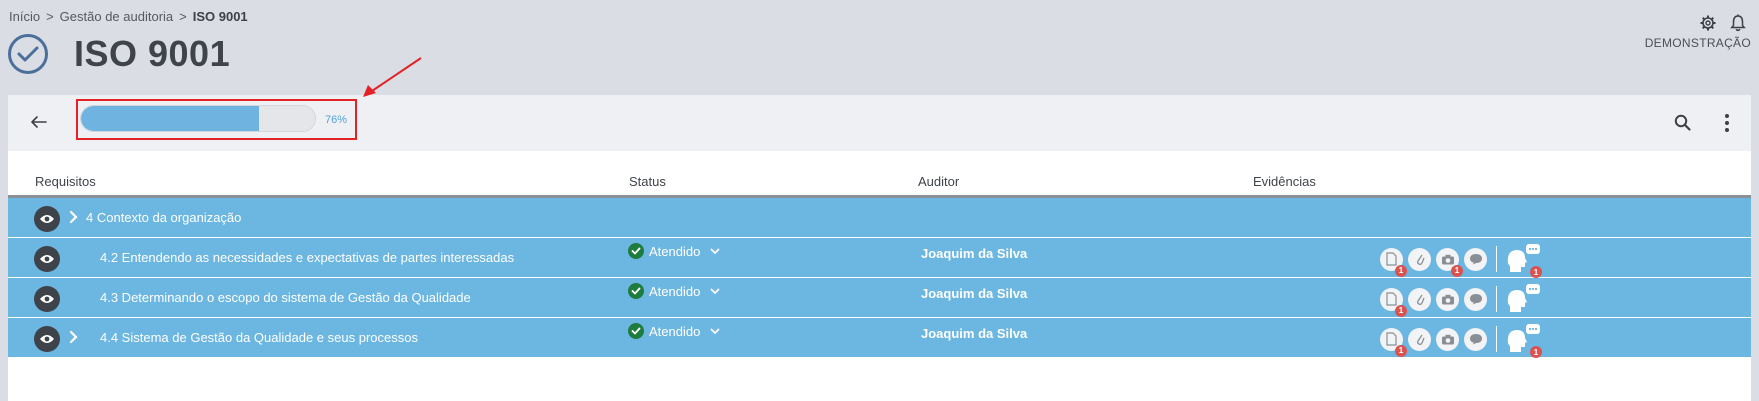 Image resolution: width=1759 pixels, height=401 pixels. Describe the element at coordinates (1457, 270) in the screenshot. I see `photo-count-badge: 1` at that location.